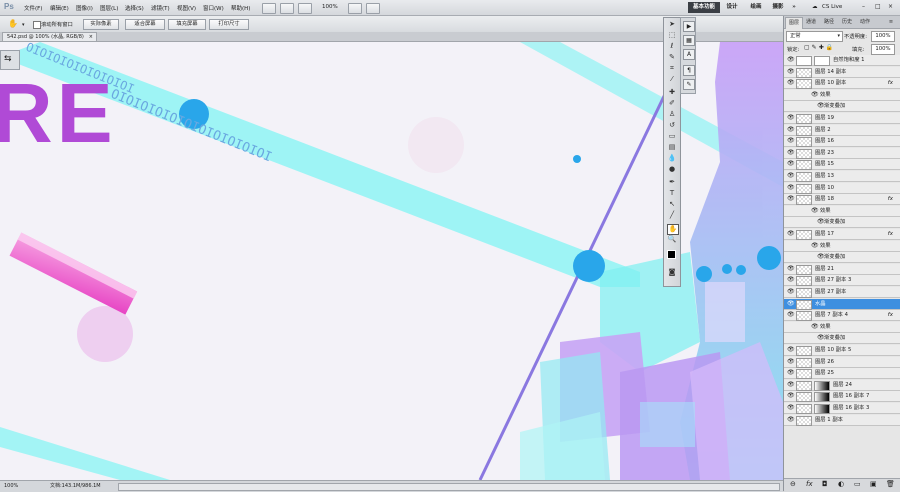 The width and height of the screenshot is (900, 492). Describe the element at coordinates (672, 158) in the screenshot. I see `blur-tool-icon: 💧` at that location.